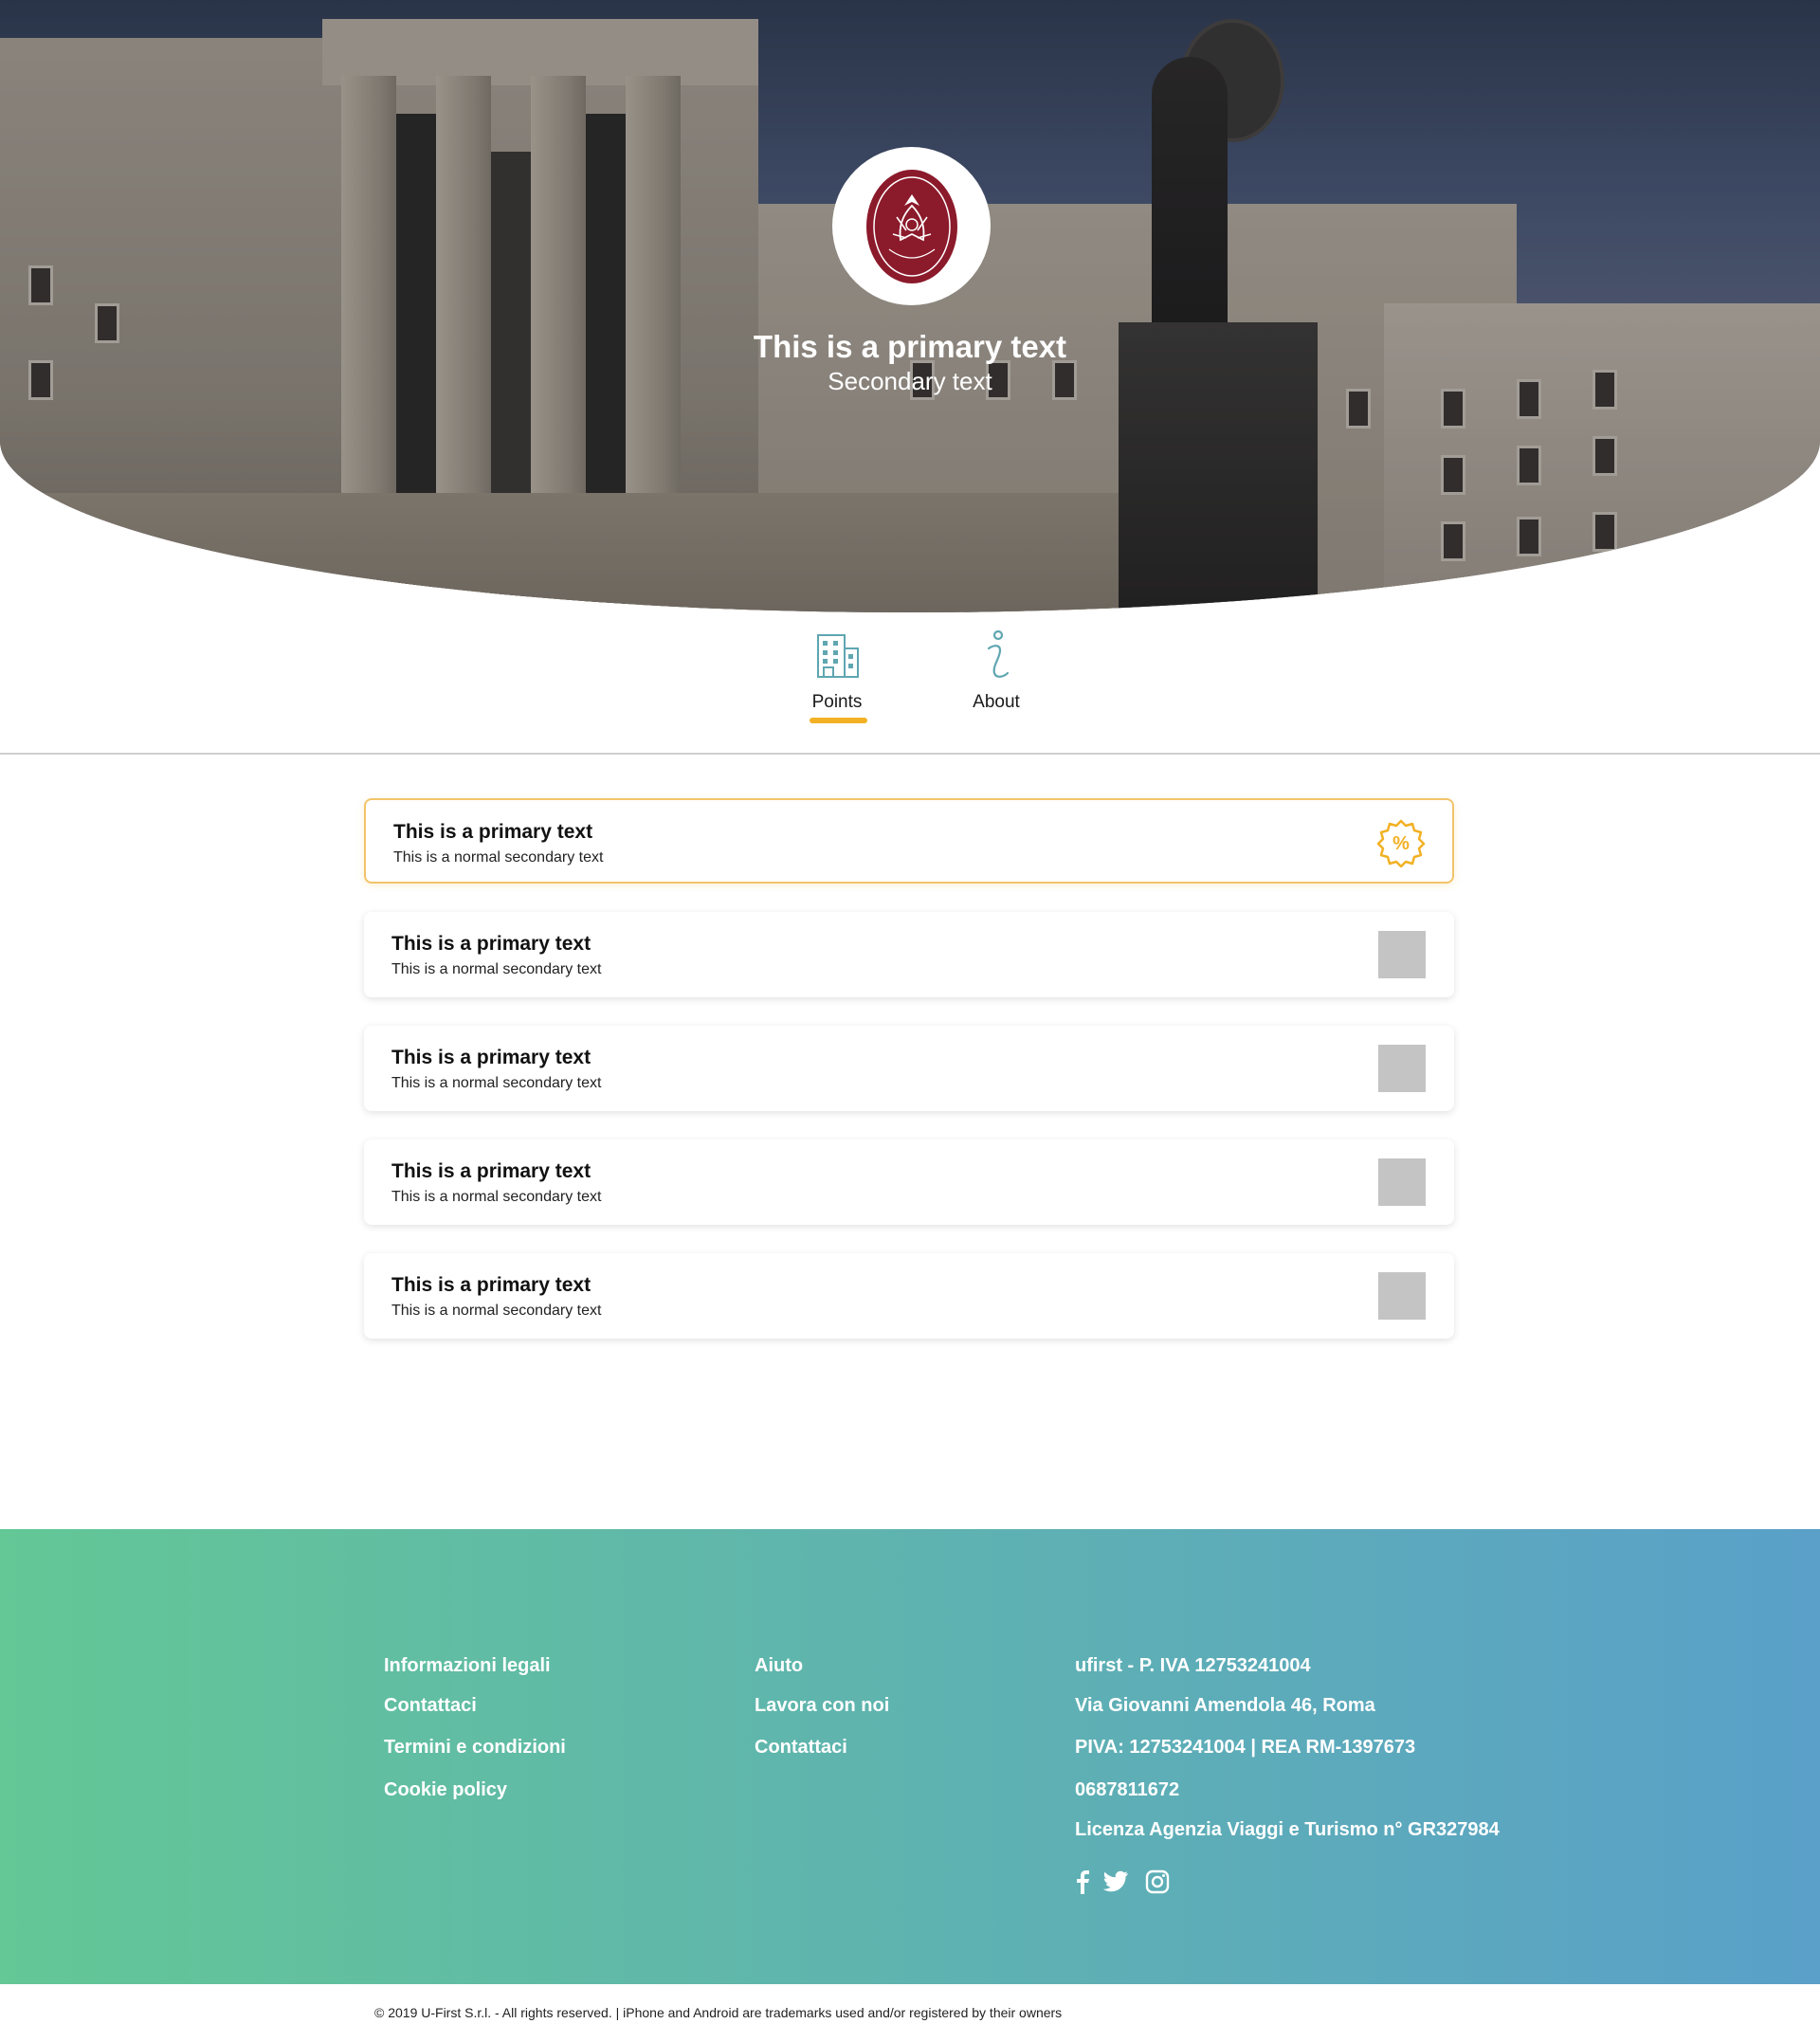 The image size is (1820, 2042). What do you see at coordinates (1127, 1789) in the screenshot?
I see `company-phone: 0687811672` at bounding box center [1127, 1789].